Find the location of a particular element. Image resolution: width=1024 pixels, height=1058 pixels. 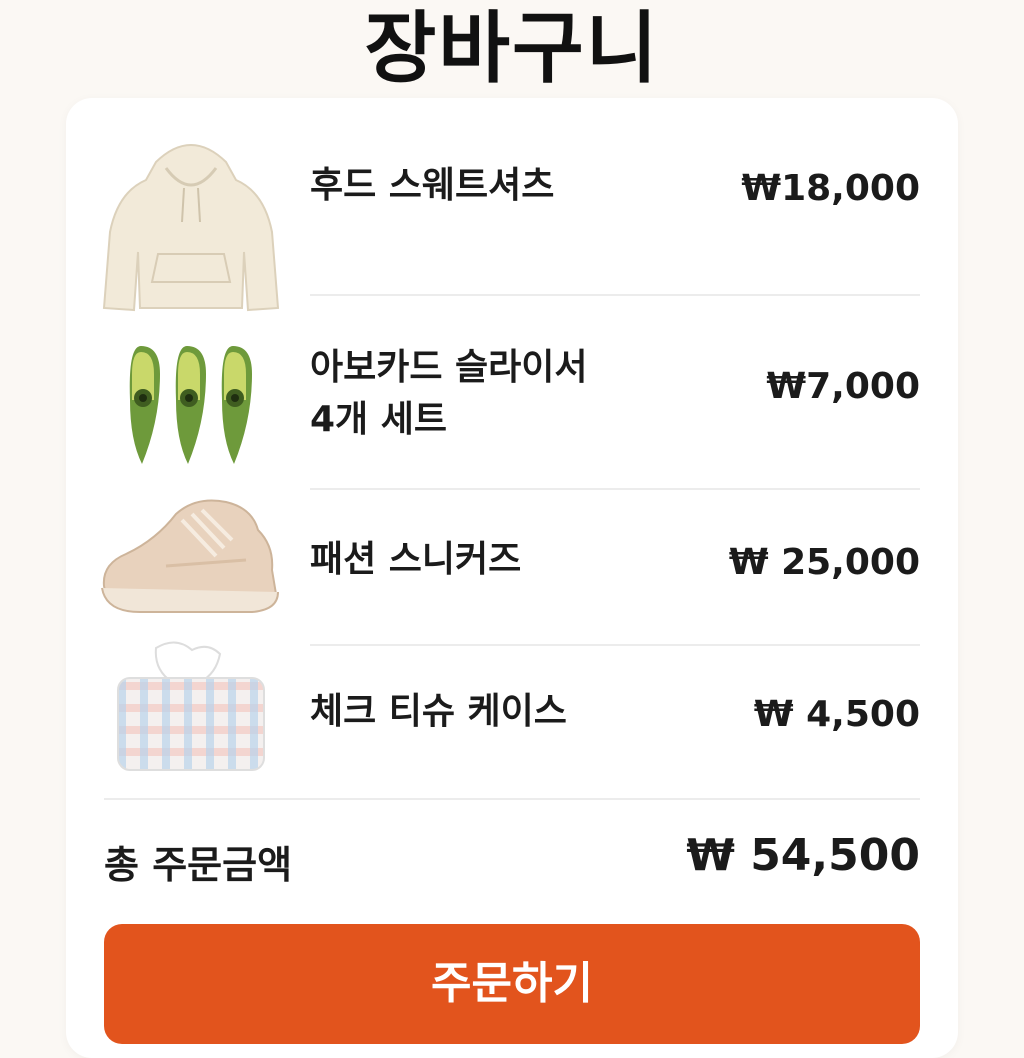

item-name-line2: 4개 세트 is located at coordinates (378, 419).